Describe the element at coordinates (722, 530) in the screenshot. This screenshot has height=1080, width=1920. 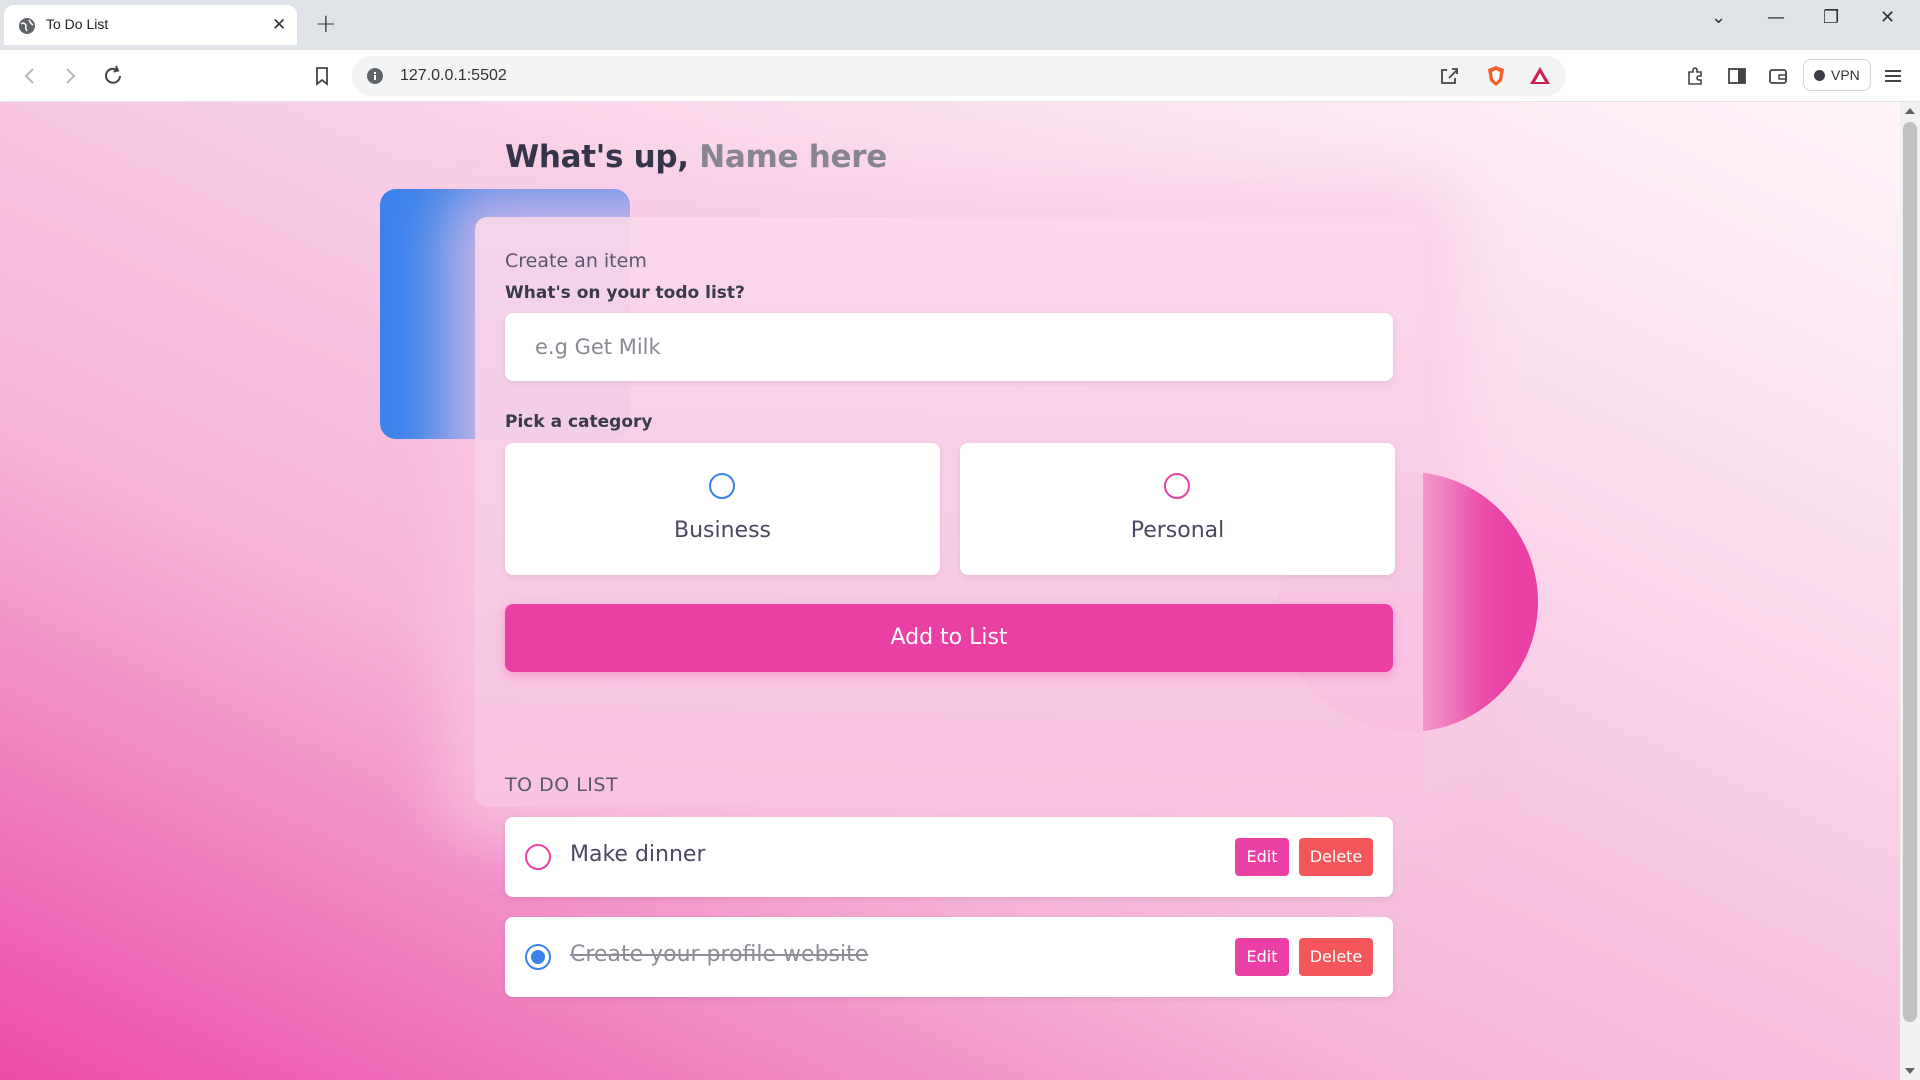
I see `business-label: Business` at that location.